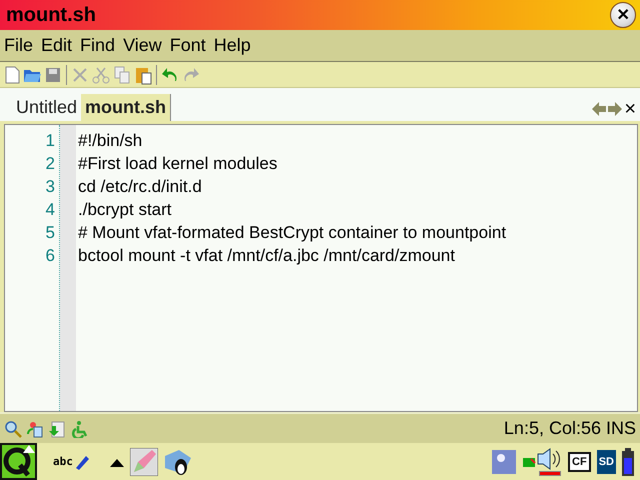 This screenshot has width=640, height=480. What do you see at coordinates (606, 462) in the screenshot?
I see `sd-card-icon: SD` at bounding box center [606, 462].